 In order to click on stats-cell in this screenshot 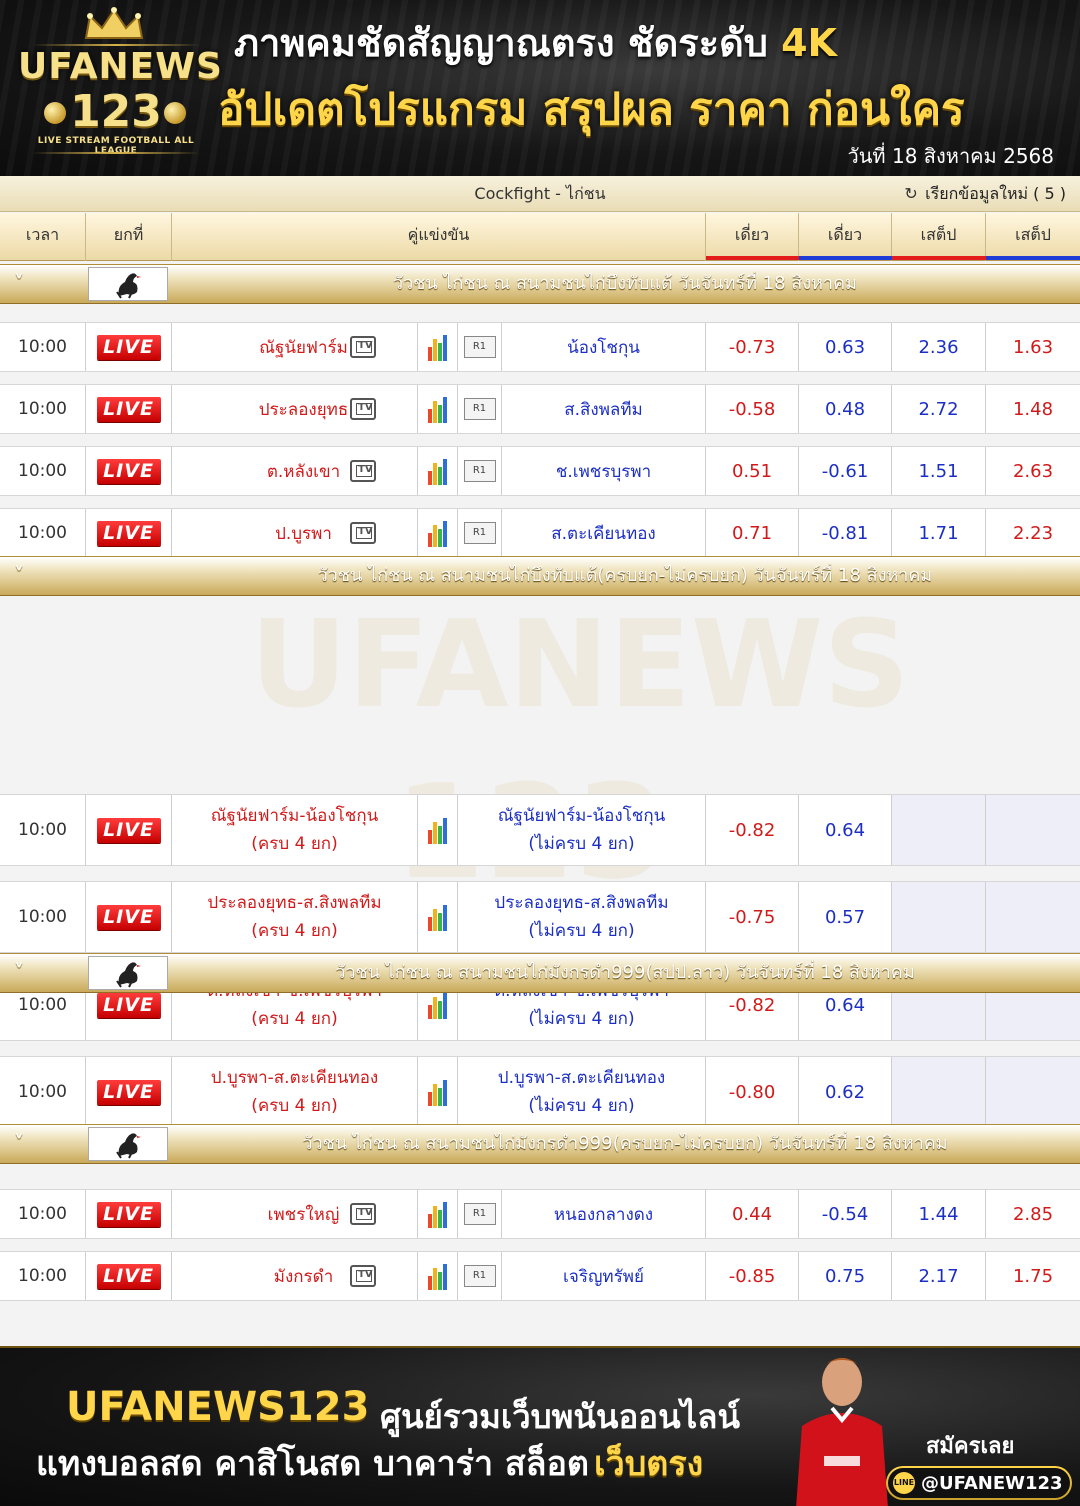, I will do `click(438, 533)`.